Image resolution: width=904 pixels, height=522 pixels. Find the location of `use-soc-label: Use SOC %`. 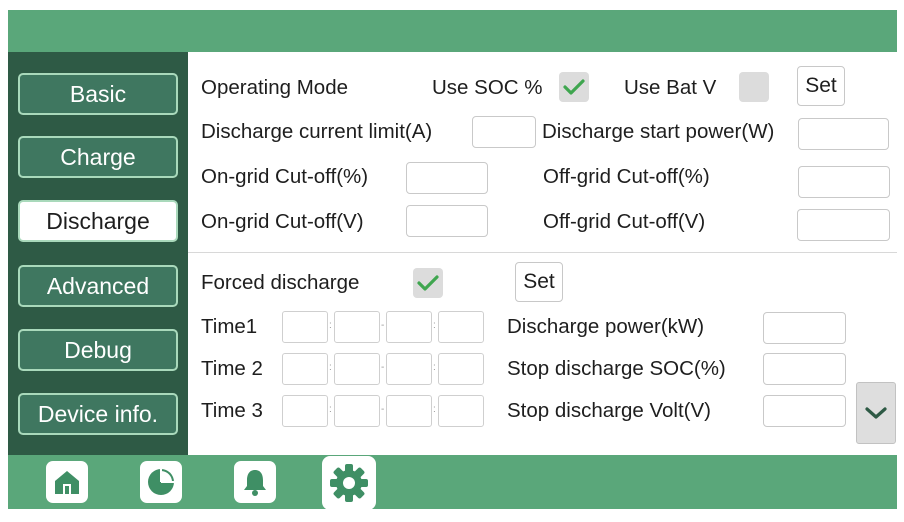

use-soc-label: Use SOC % is located at coordinates (487, 87).